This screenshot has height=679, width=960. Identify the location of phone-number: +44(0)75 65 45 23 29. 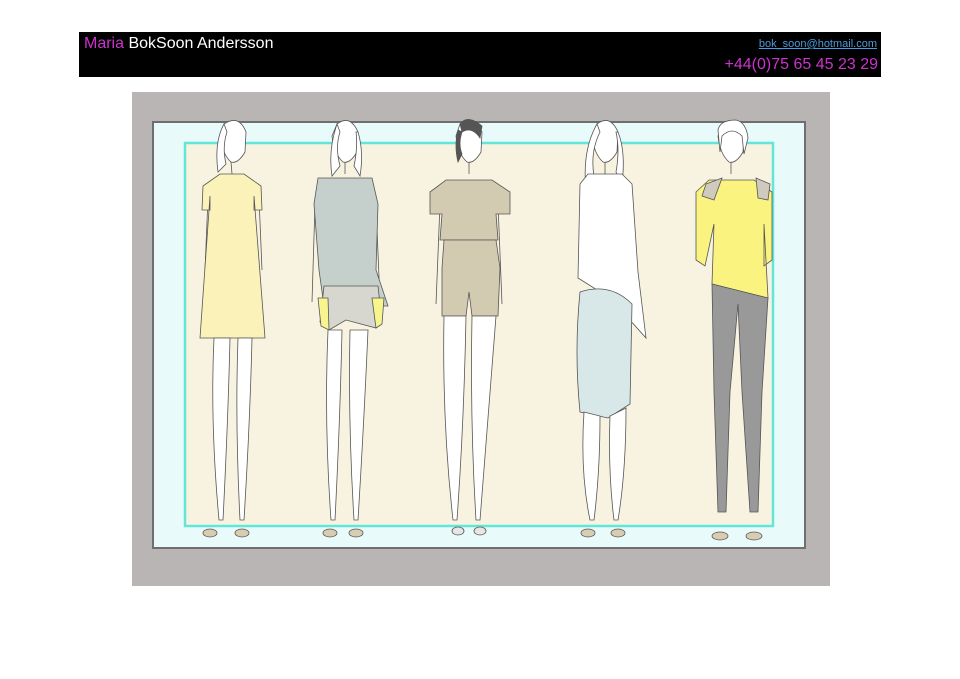
(801, 64).